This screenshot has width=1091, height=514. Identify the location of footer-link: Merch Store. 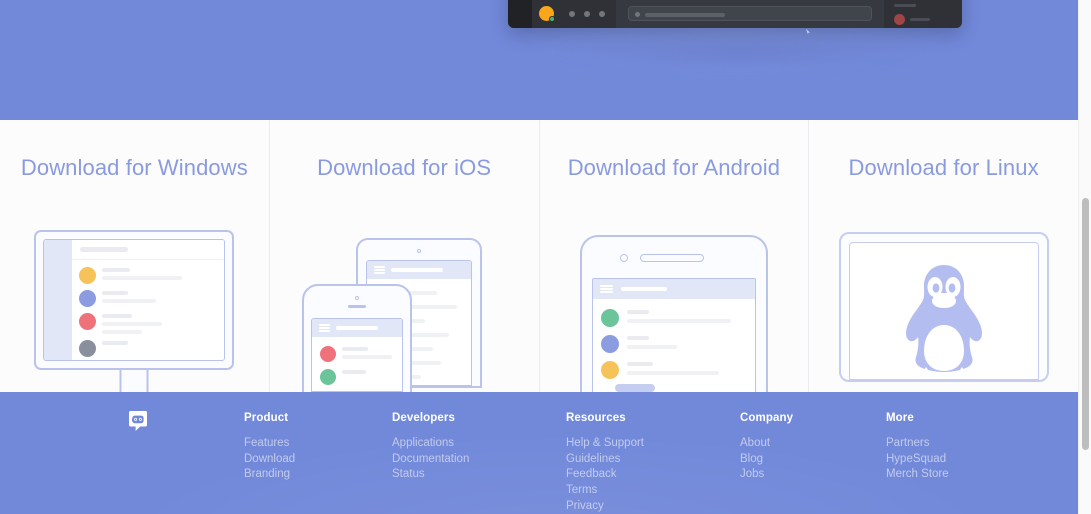
(917, 475).